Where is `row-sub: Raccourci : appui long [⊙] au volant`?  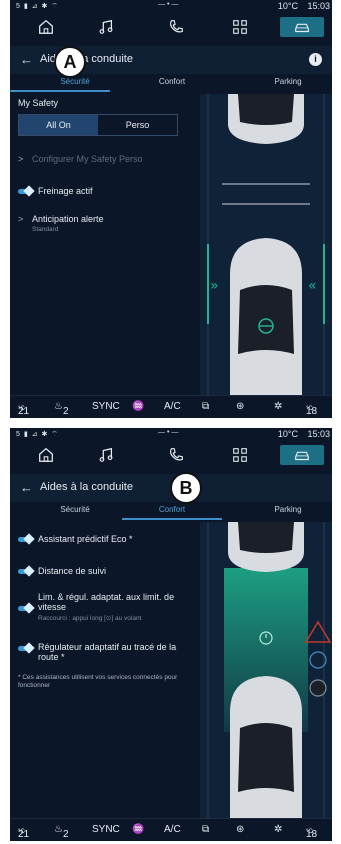
row-sub: Raccourci : appui long [⊙] au volant is located at coordinates (90, 618).